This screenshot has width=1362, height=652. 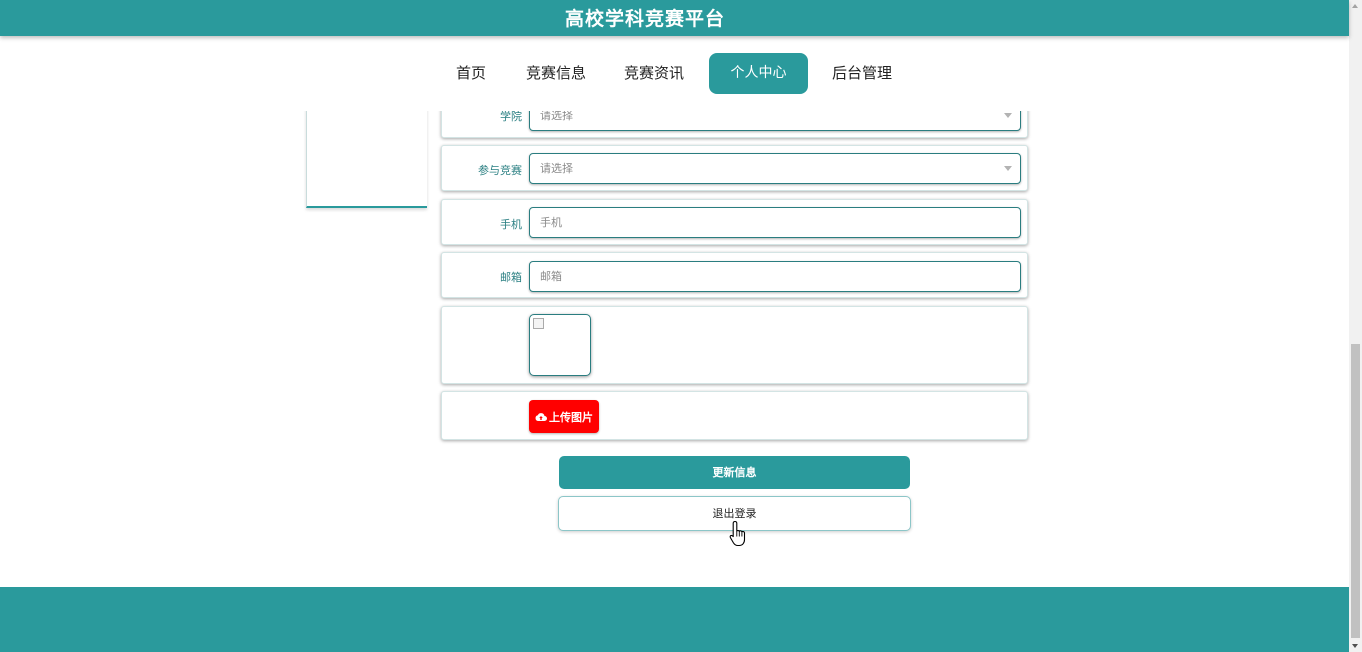 What do you see at coordinates (556, 73) in the screenshot?
I see `nav-item-competition-info: 竞赛信息` at bounding box center [556, 73].